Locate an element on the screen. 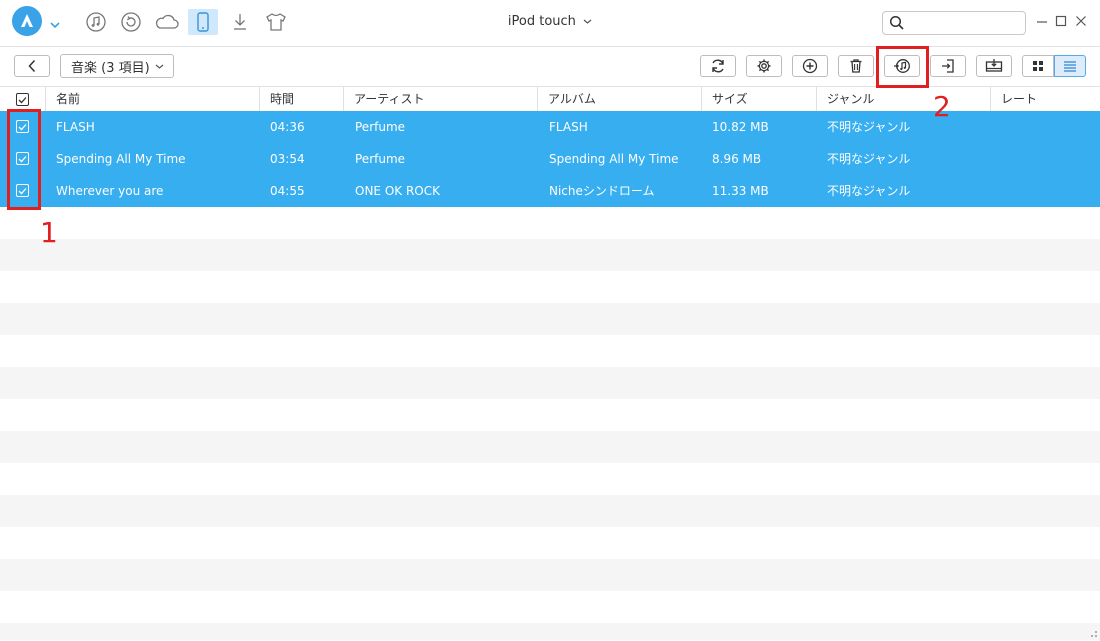 Image resolution: width=1100 pixels, height=641 pixels. chevron-left-icon is located at coordinates (32, 66).